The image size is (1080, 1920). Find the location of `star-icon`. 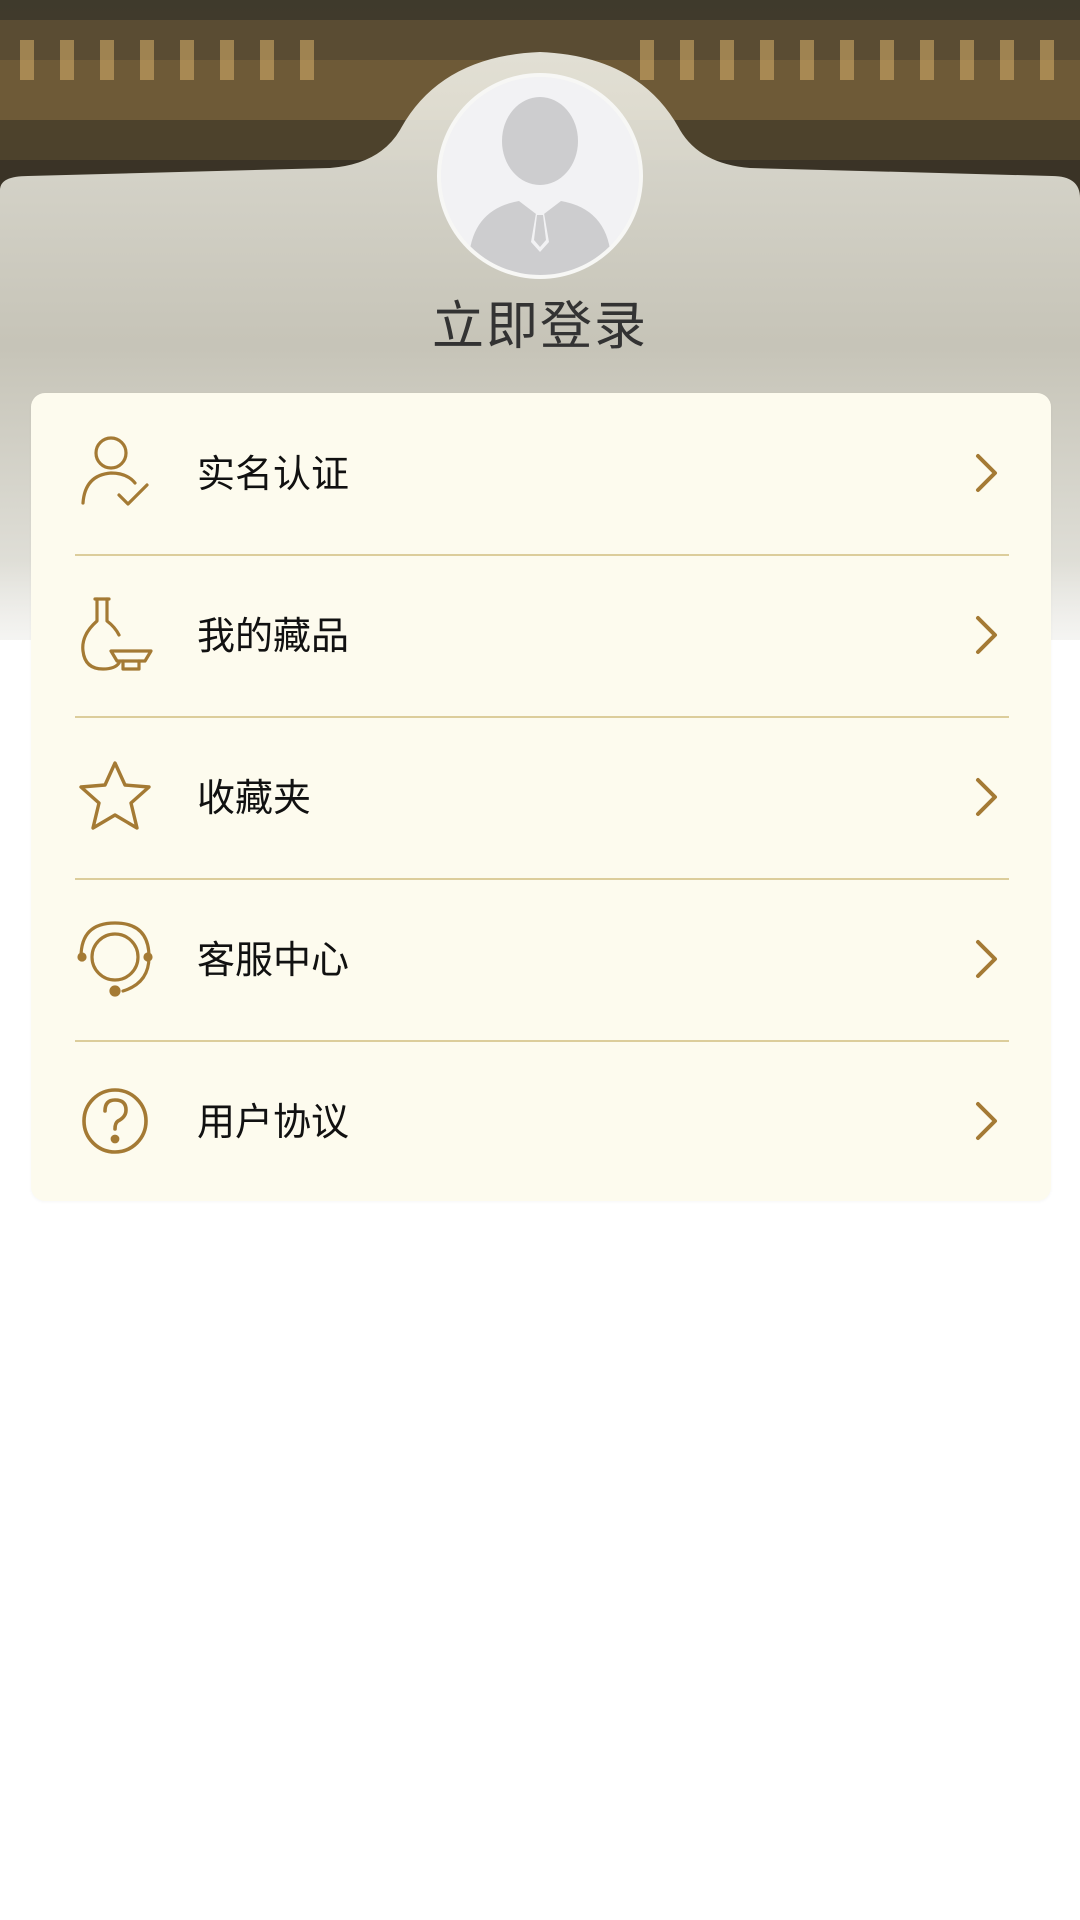

star-icon is located at coordinates (115, 797).